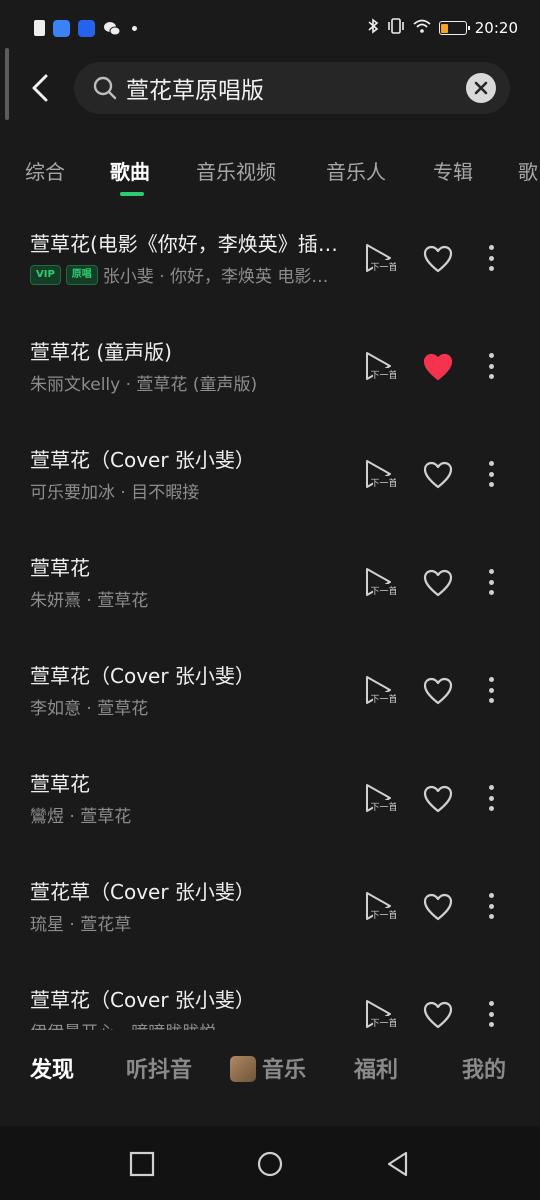 The width and height of the screenshot is (540, 1200). I want to click on battery-fill, so click(445, 28).